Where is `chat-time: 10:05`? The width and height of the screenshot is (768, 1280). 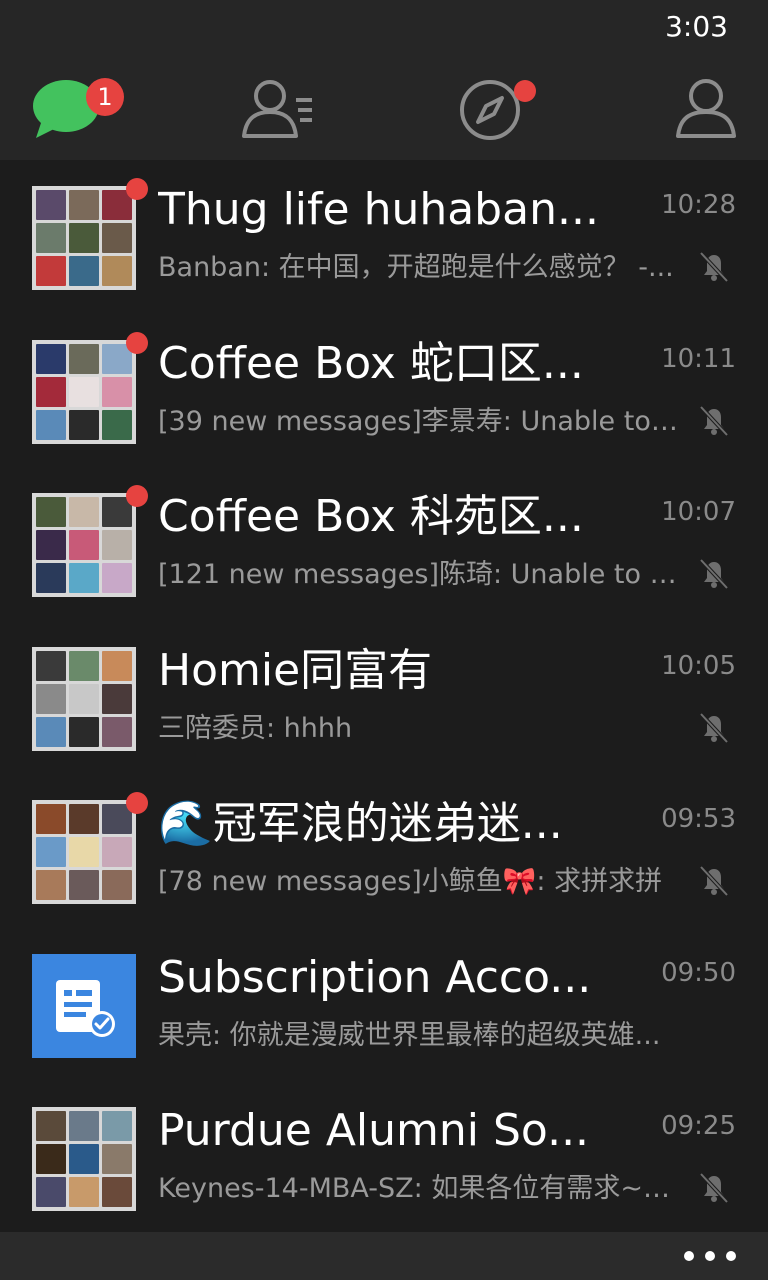 chat-time: 10:05 is located at coordinates (698, 665).